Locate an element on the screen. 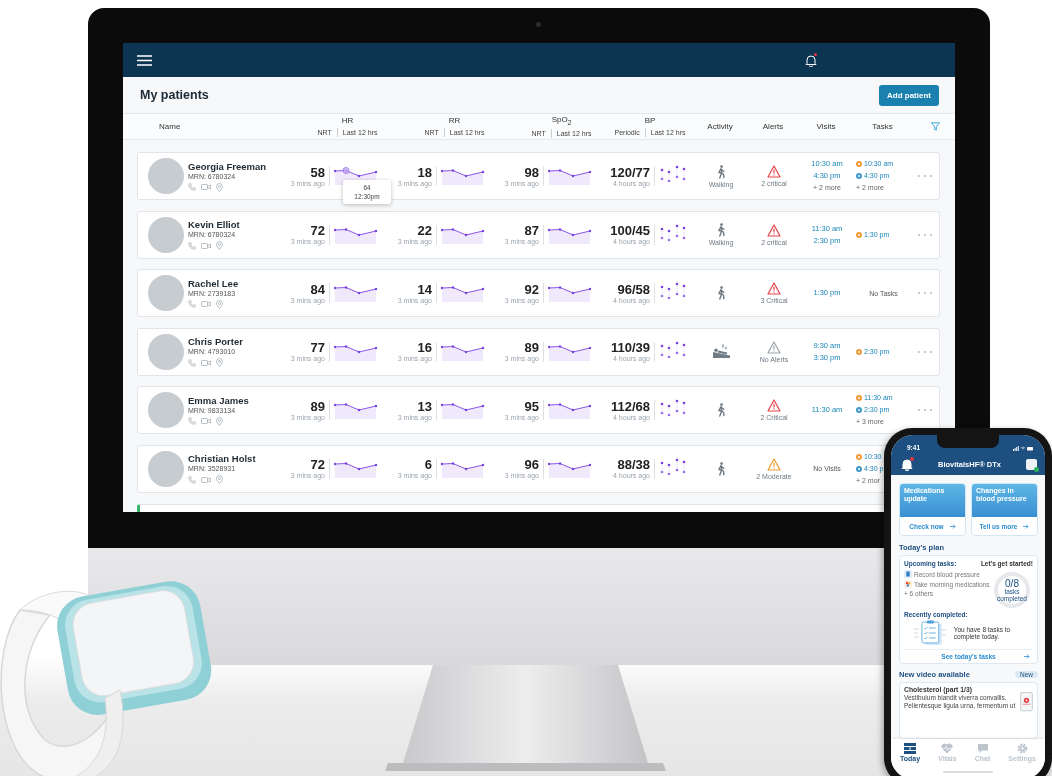 The width and height of the screenshot is (1052, 776). blood-pressure-value: 120/77 is located at coordinates (630, 172).